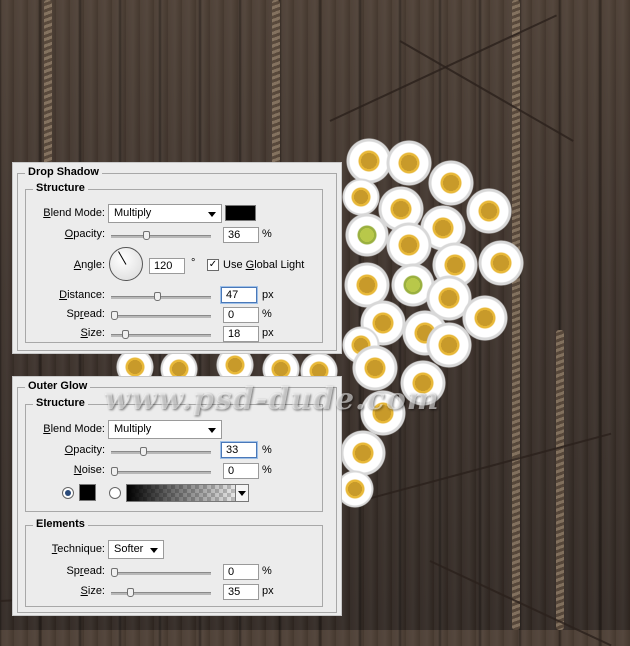  I want to click on outer-glow-blend-mode-select: Multiply, so click(165, 429).